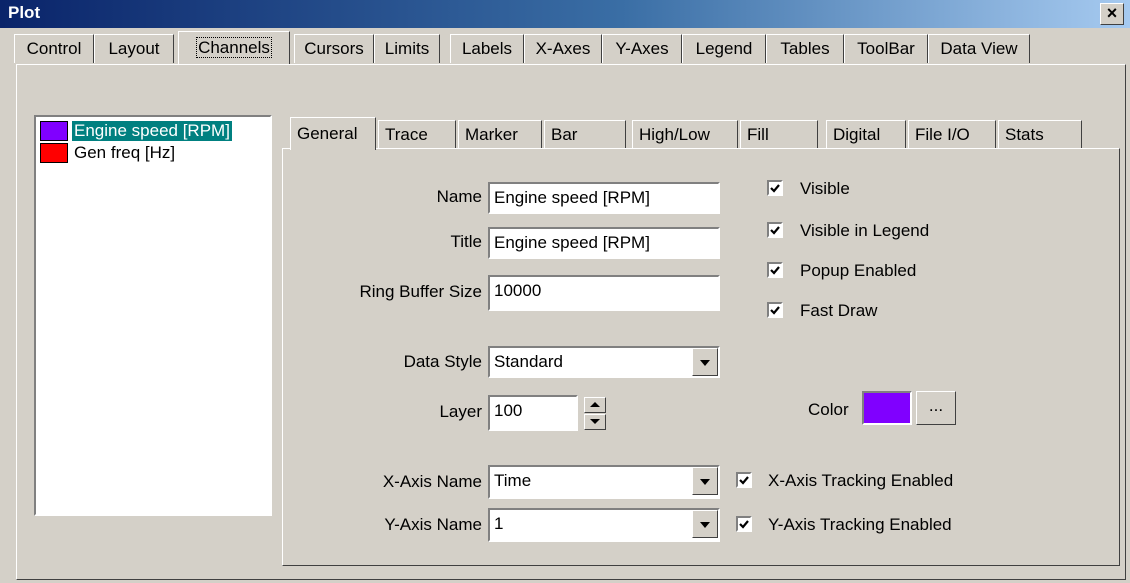 The height and width of the screenshot is (583, 1130). I want to click on popup-enabled-checkbox, so click(775, 270).